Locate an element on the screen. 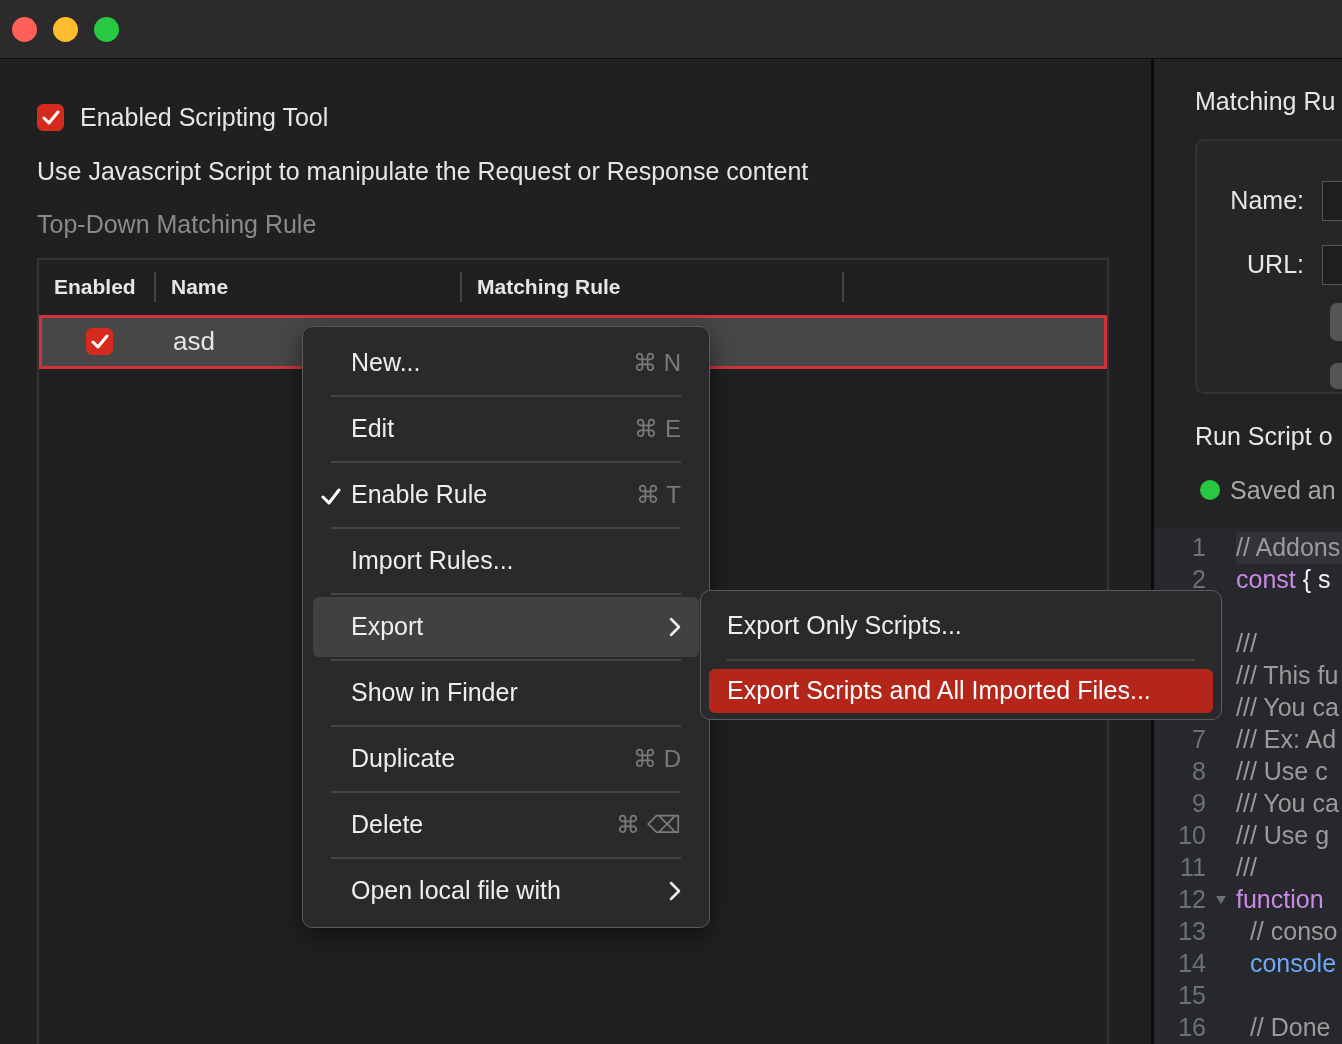 The width and height of the screenshot is (1342, 1044). code-line: // conso is located at coordinates (1293, 932).